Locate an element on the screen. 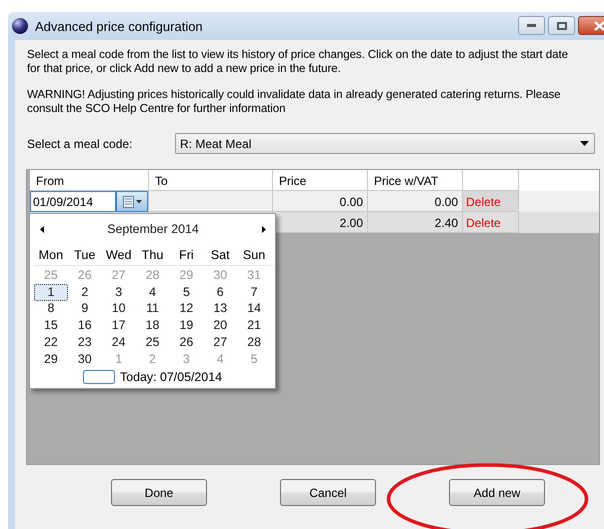 The height and width of the screenshot is (529, 604). dropdown-arrow-icon is located at coordinates (584, 143).